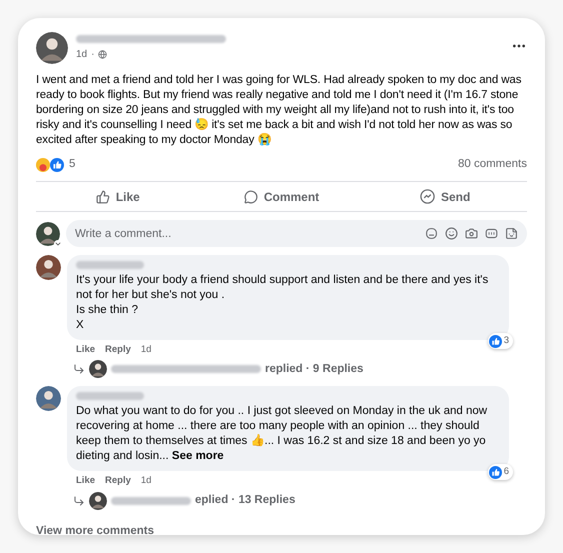 This screenshot has width=563, height=553. What do you see at coordinates (95, 530) in the screenshot?
I see `view-more-comments-link: View more comments` at bounding box center [95, 530].